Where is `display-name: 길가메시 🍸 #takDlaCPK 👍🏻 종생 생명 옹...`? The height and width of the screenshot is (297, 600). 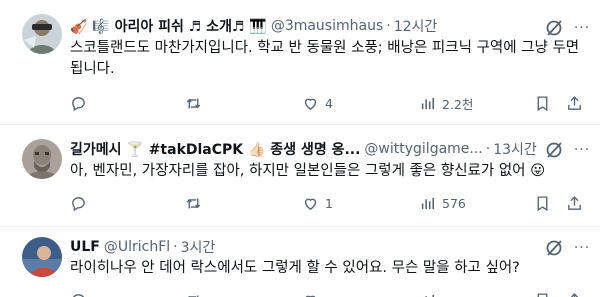
display-name: 길가메시 🍸 #takDlaCPK 👍🏻 종생 생명 옹... is located at coordinates (215, 149).